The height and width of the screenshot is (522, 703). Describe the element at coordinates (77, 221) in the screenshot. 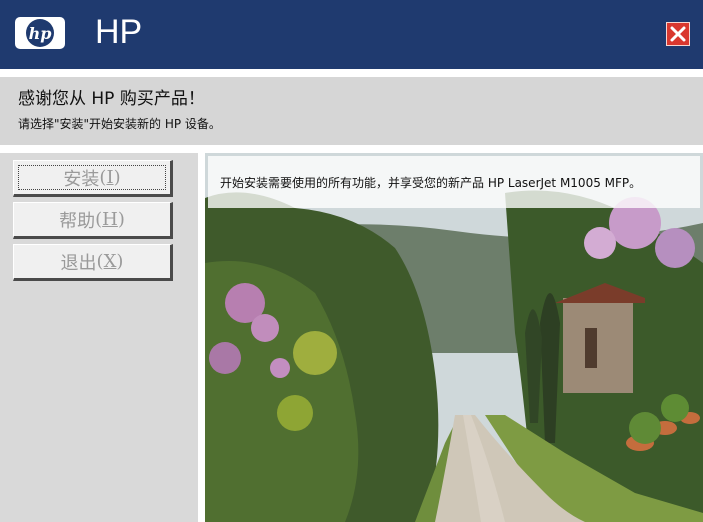

I see `help-button-label: 帮助` at that location.